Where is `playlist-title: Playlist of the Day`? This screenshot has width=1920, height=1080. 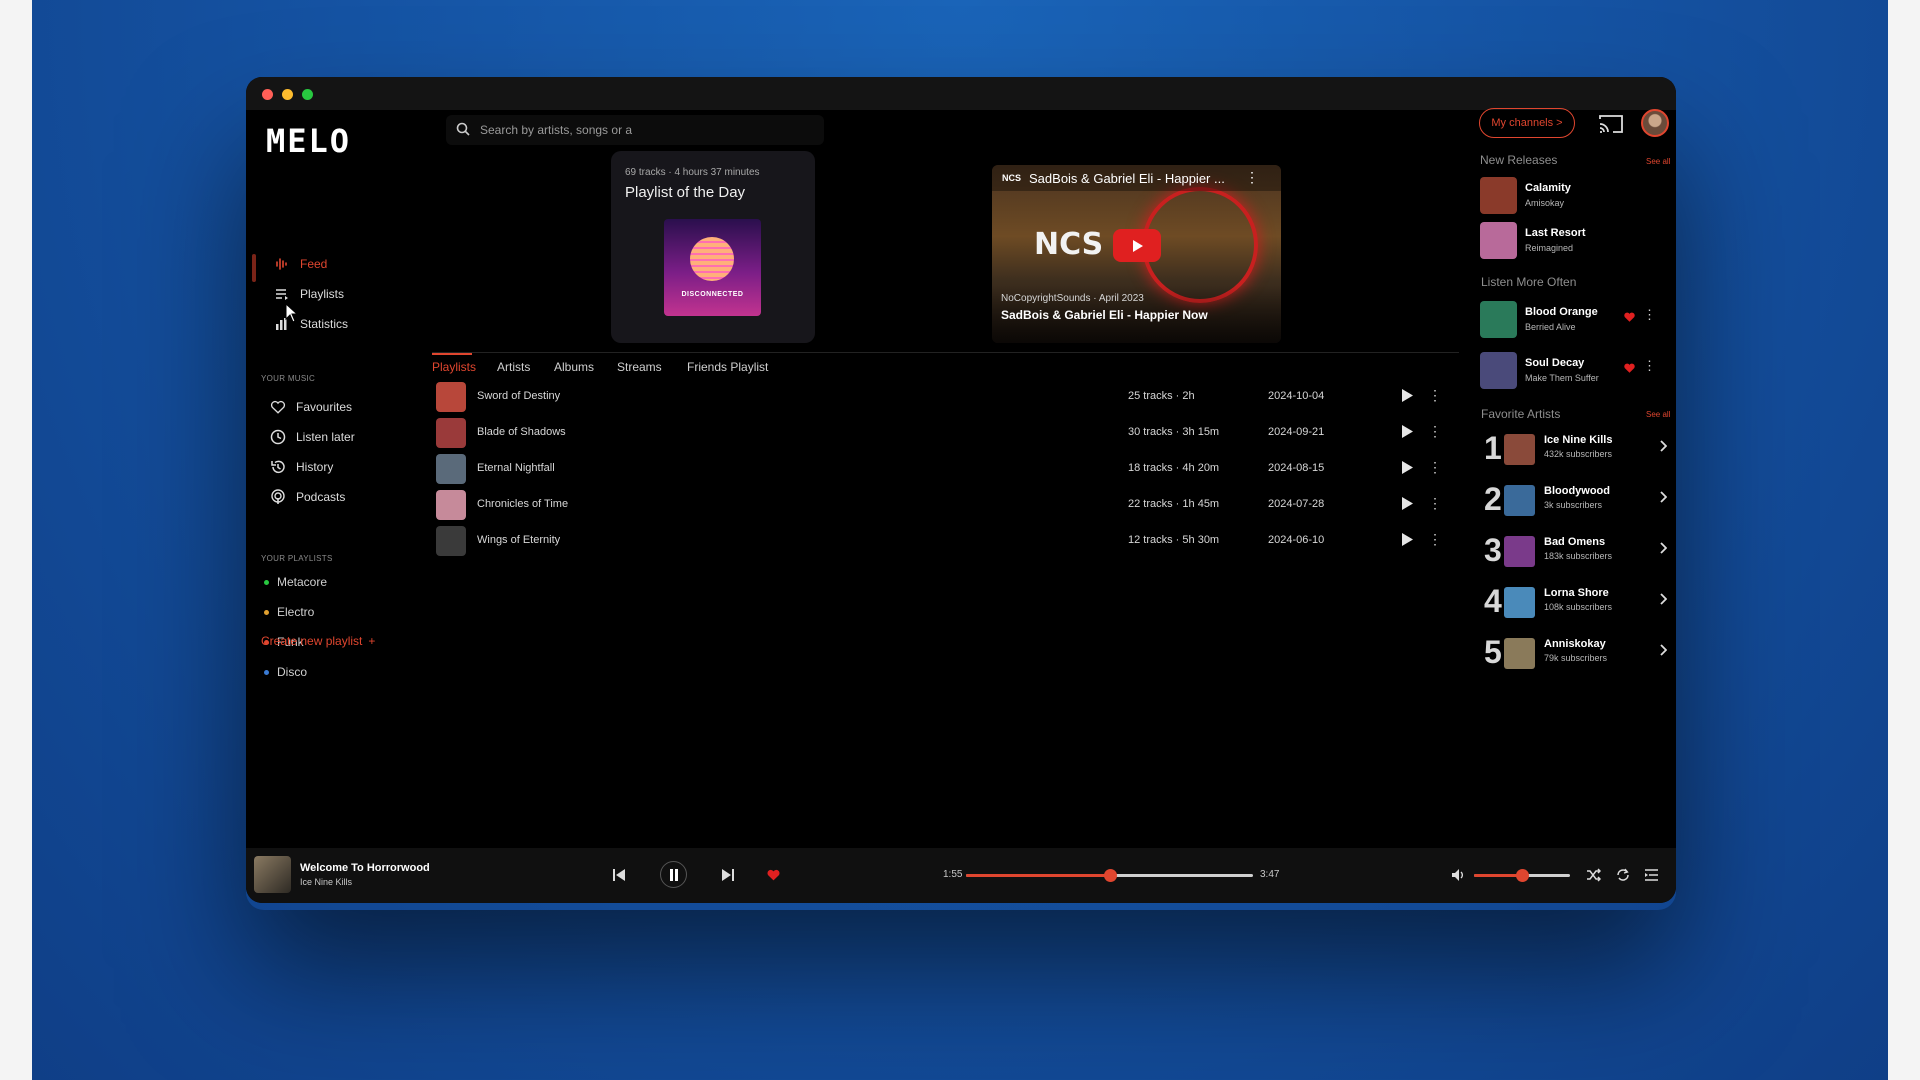
playlist-title: Playlist of the Day is located at coordinates (685, 192).